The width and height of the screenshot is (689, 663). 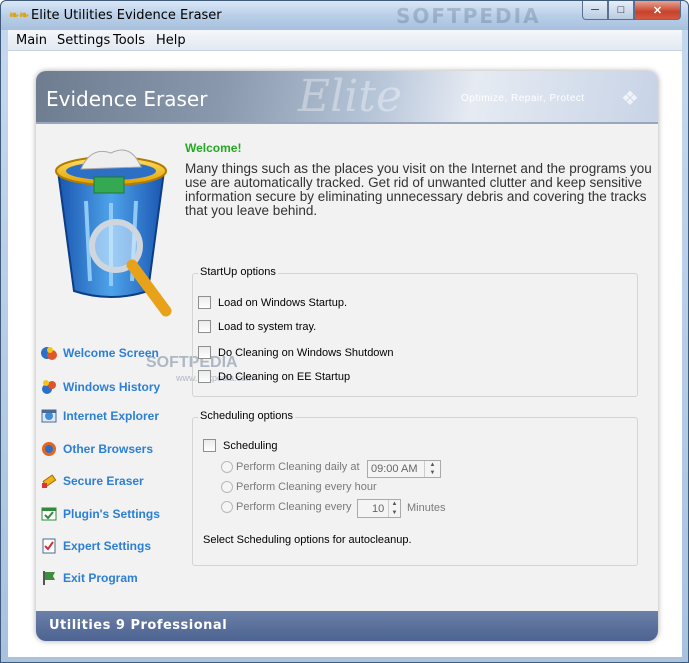 What do you see at coordinates (49, 578) in the screenshot?
I see `exit-flag-icon` at bounding box center [49, 578].